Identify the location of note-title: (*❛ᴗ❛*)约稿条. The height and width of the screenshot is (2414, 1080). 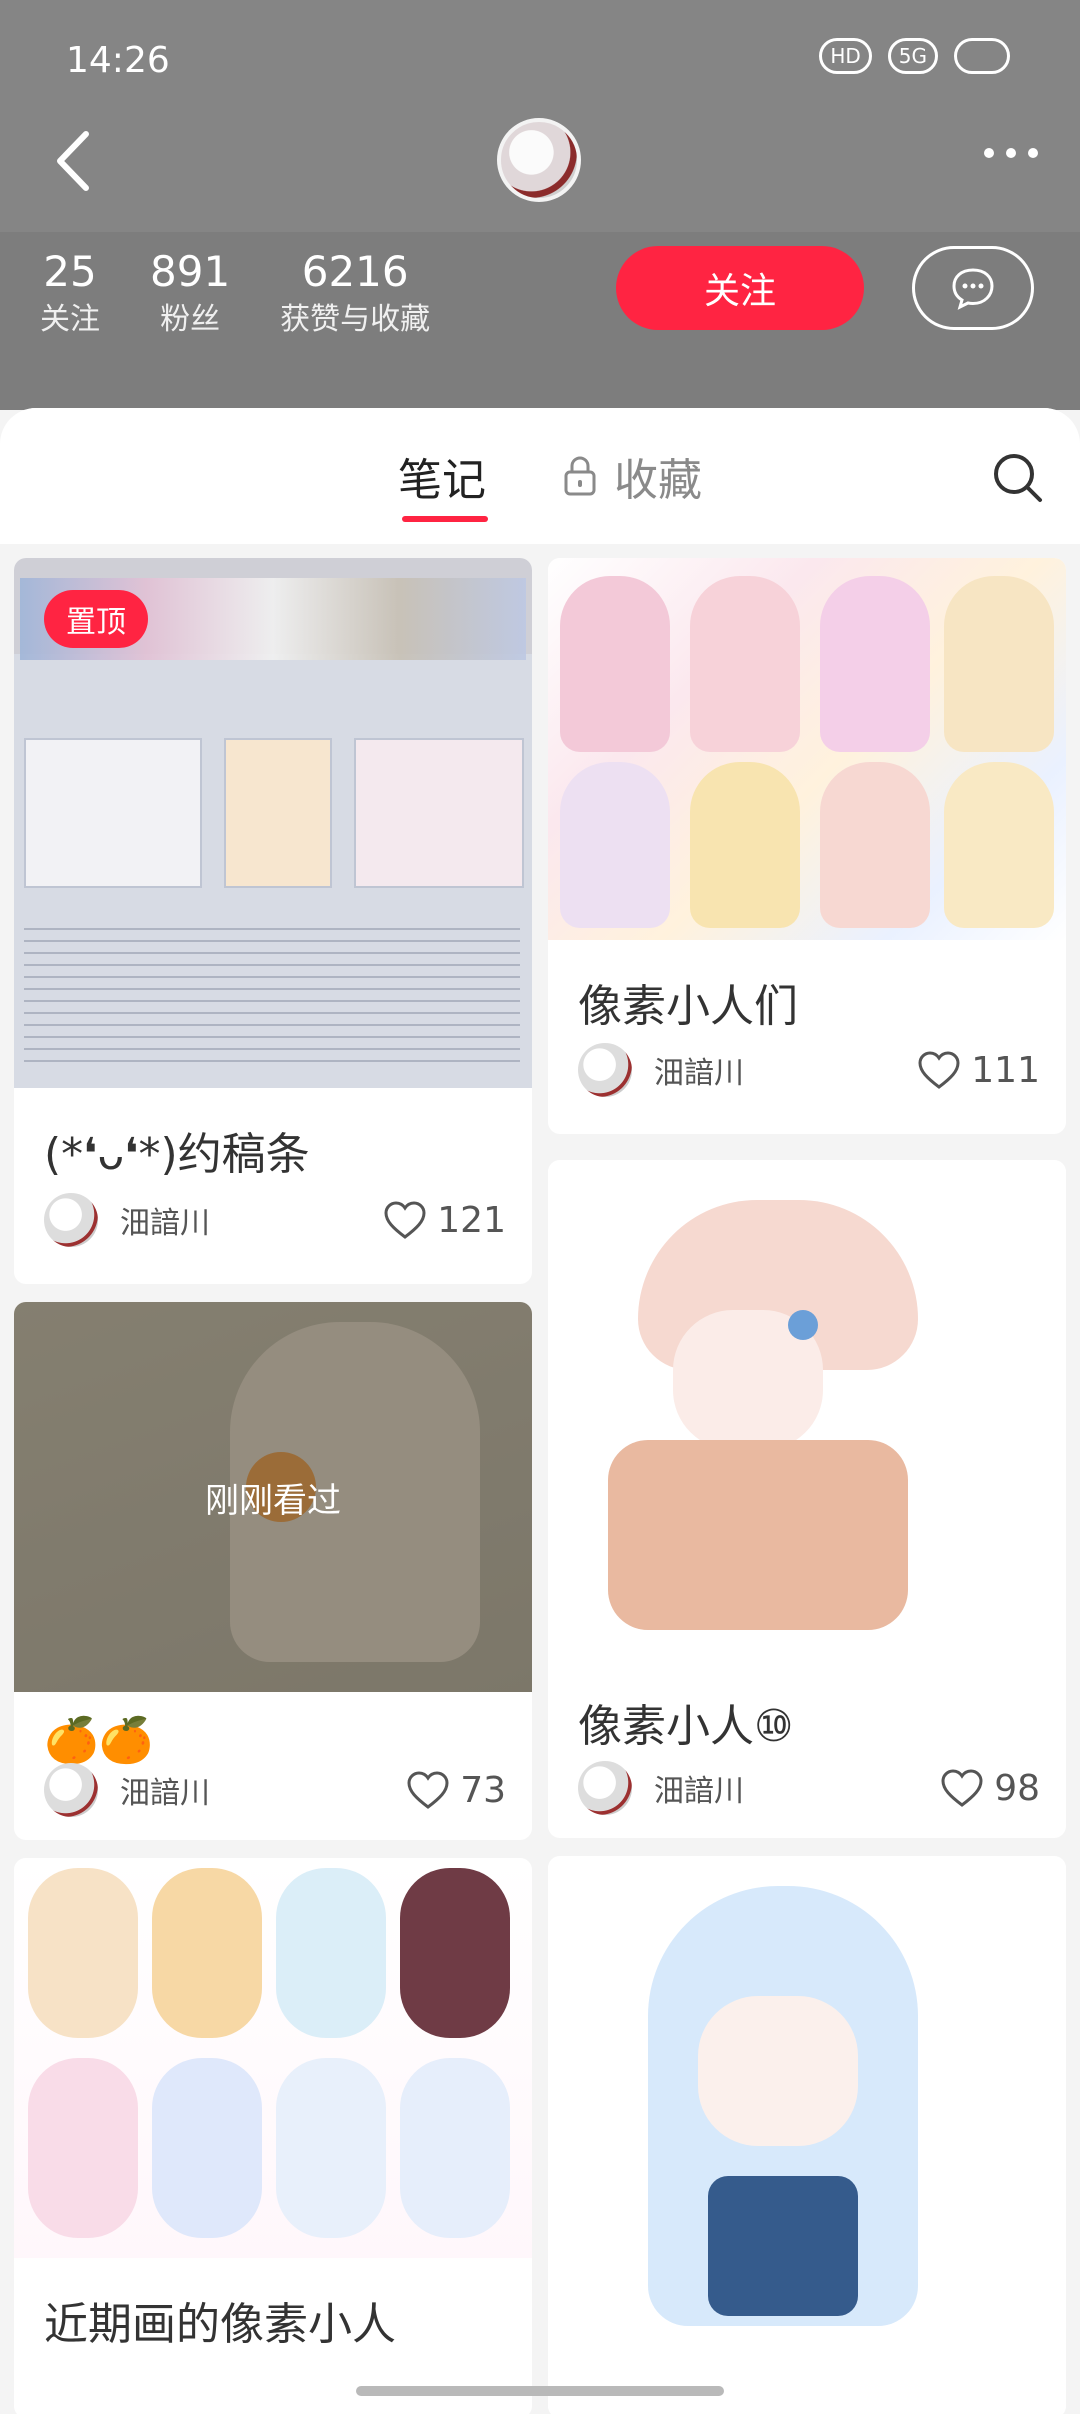
(177, 1154).